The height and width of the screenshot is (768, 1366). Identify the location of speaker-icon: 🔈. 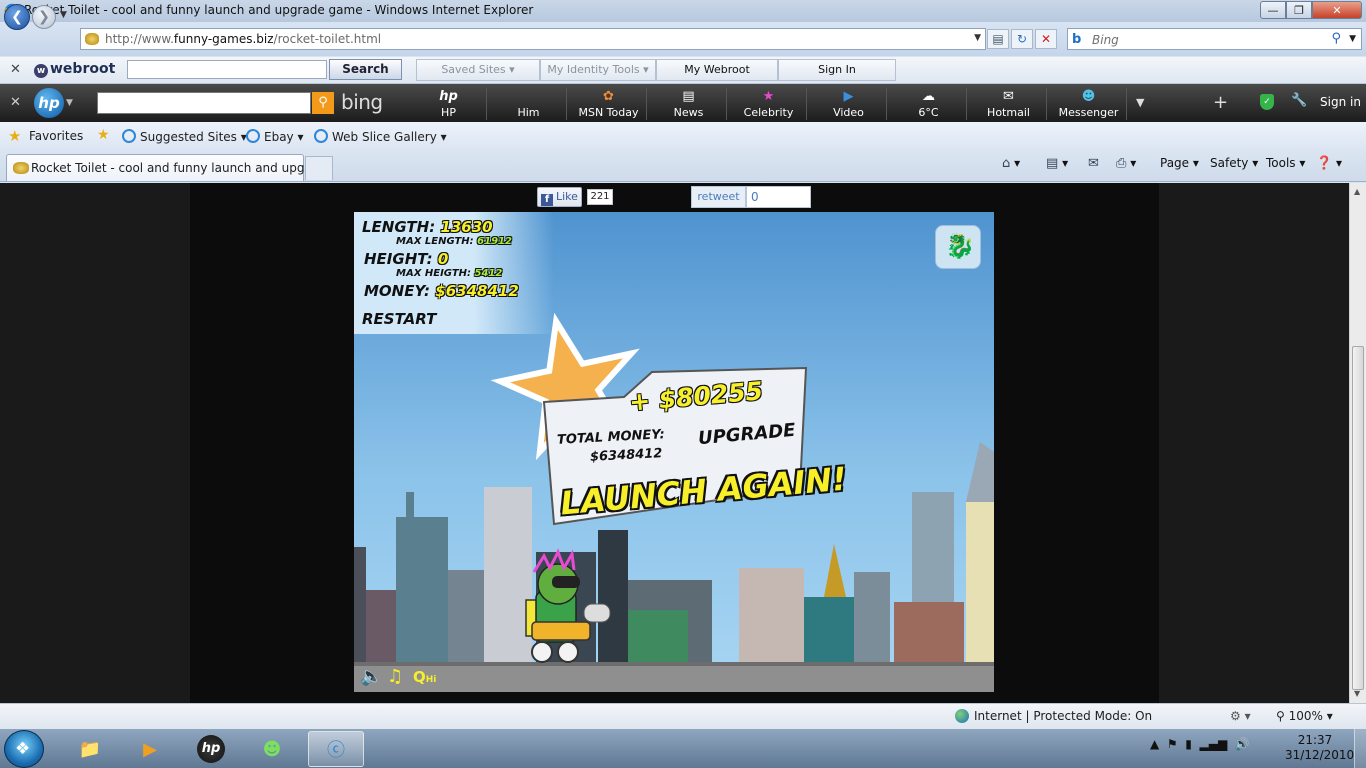
(371, 676).